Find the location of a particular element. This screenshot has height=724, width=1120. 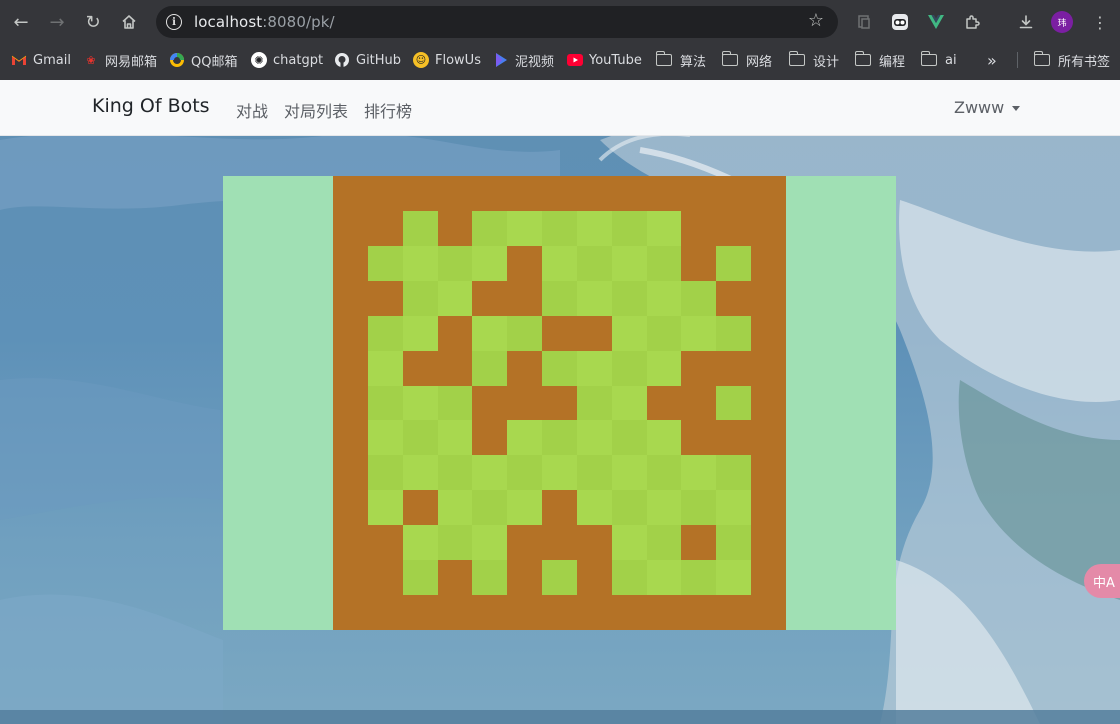

bookmark-github: GitHub is located at coordinates (367, 60).